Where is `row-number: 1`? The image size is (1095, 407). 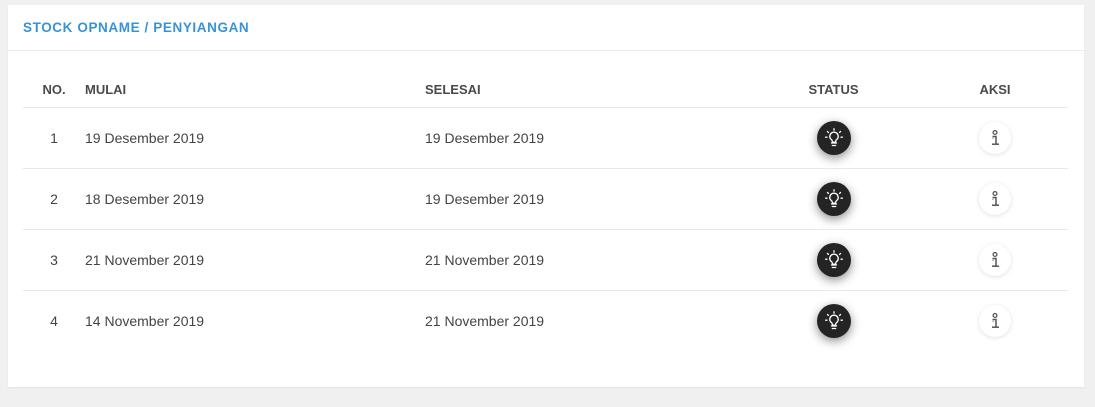
row-number: 1 is located at coordinates (54, 138).